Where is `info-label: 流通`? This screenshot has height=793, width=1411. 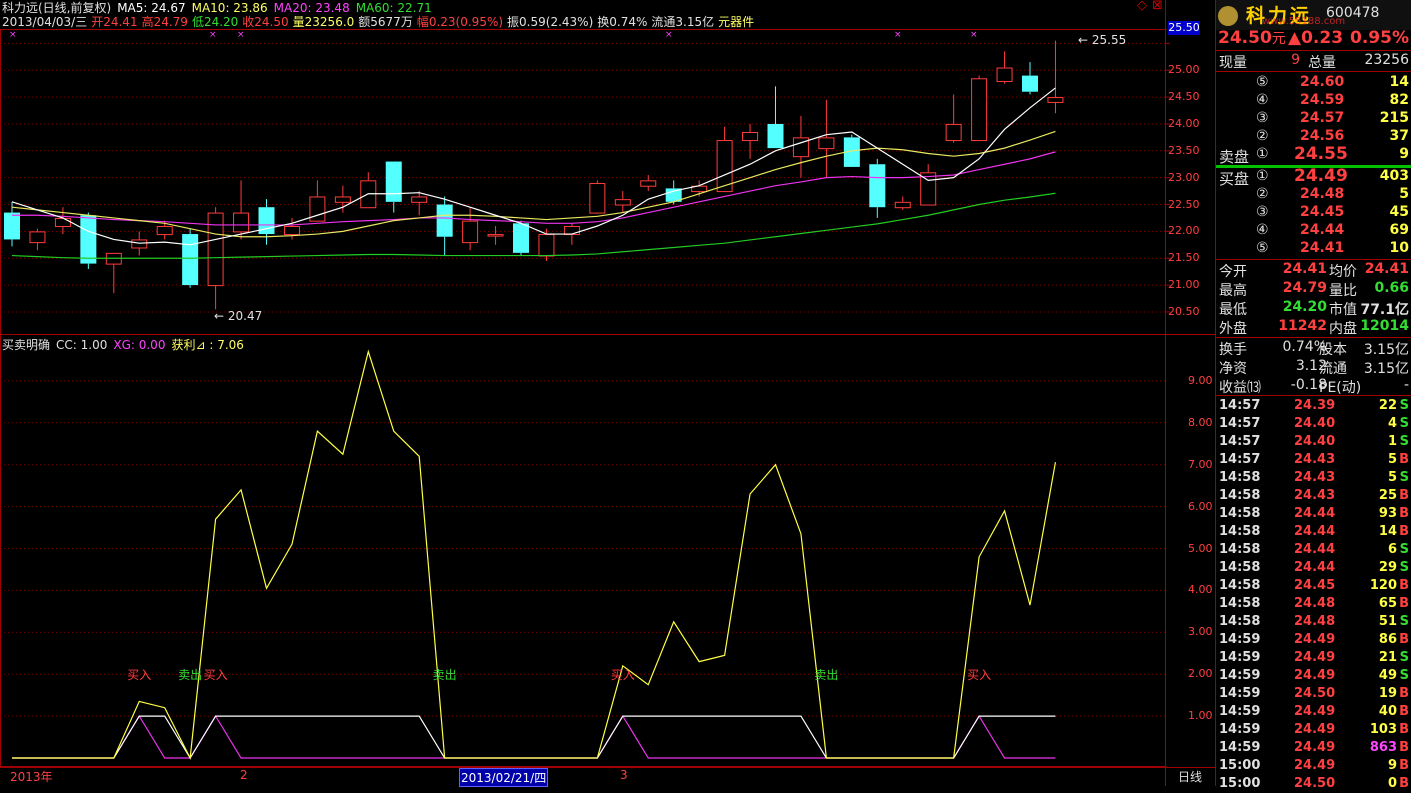
info-label: 流通 is located at coordinates (1333, 369).